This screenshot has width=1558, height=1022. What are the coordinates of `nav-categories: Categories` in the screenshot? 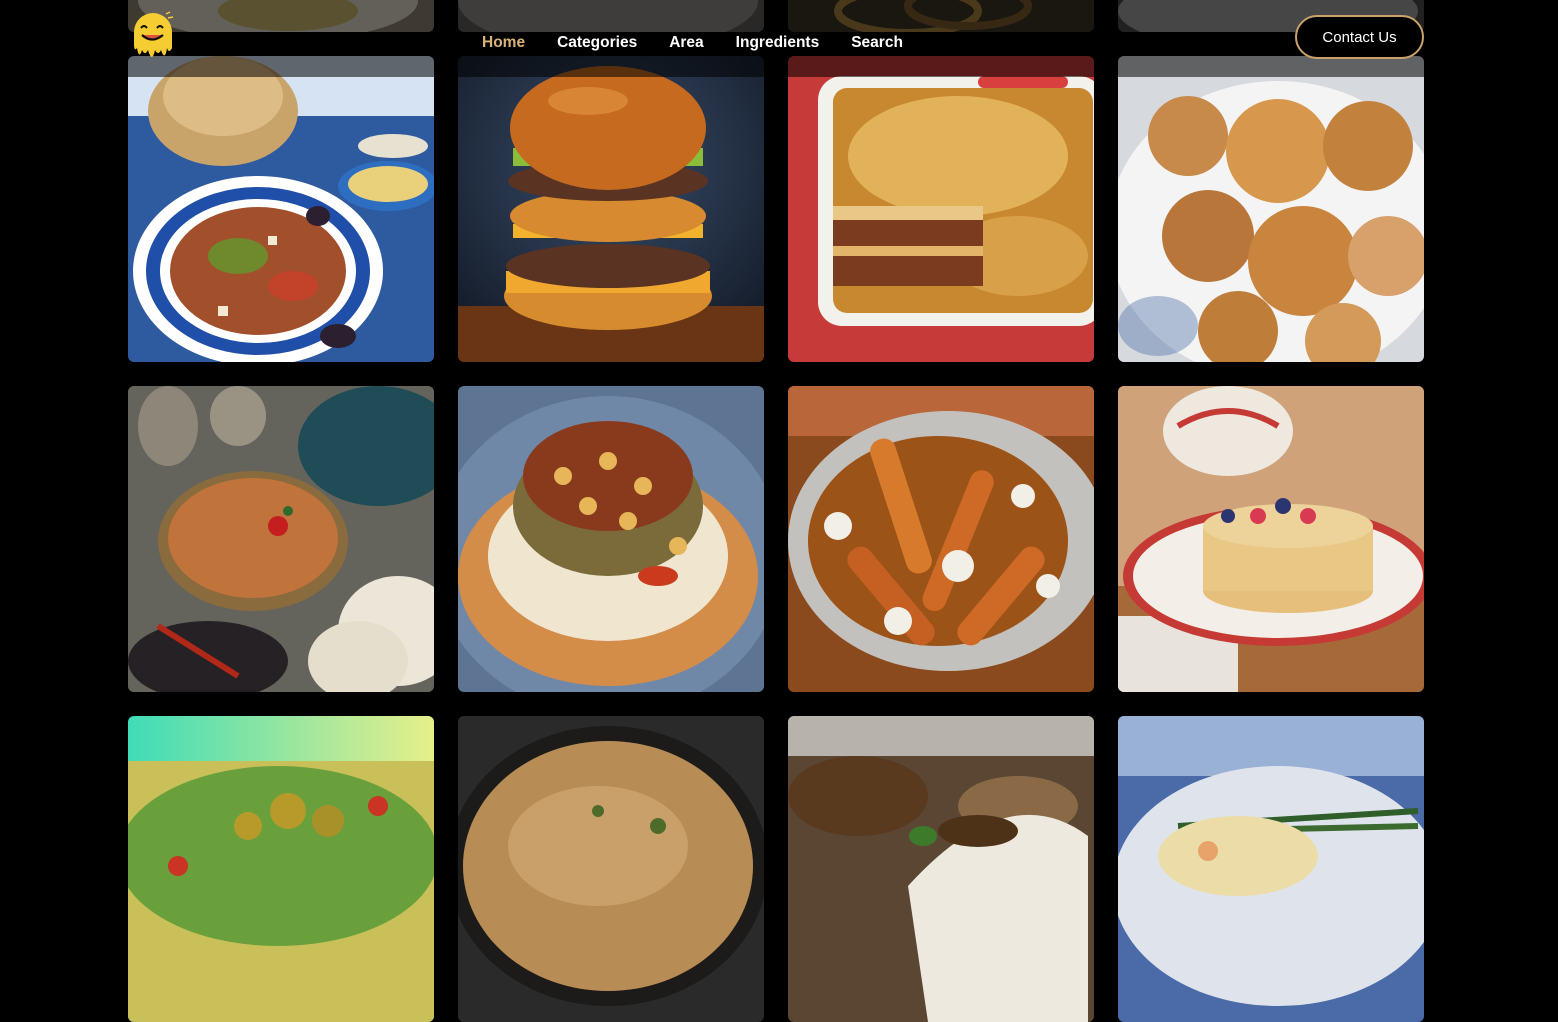 It's located at (597, 43).